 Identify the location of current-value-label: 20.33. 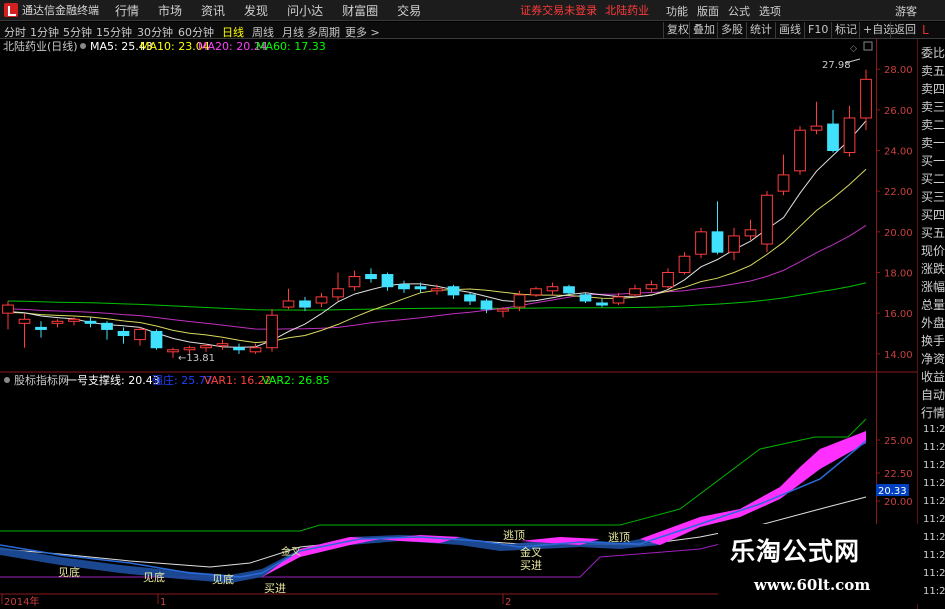
(892, 491).